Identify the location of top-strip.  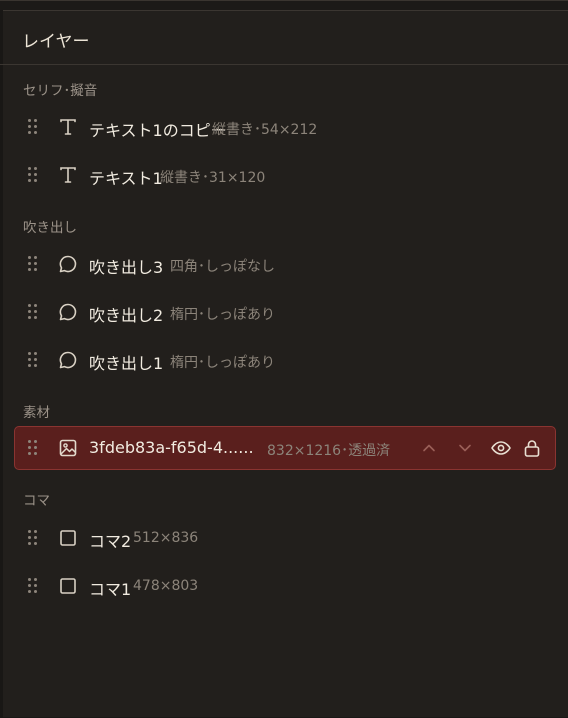
(284, 6).